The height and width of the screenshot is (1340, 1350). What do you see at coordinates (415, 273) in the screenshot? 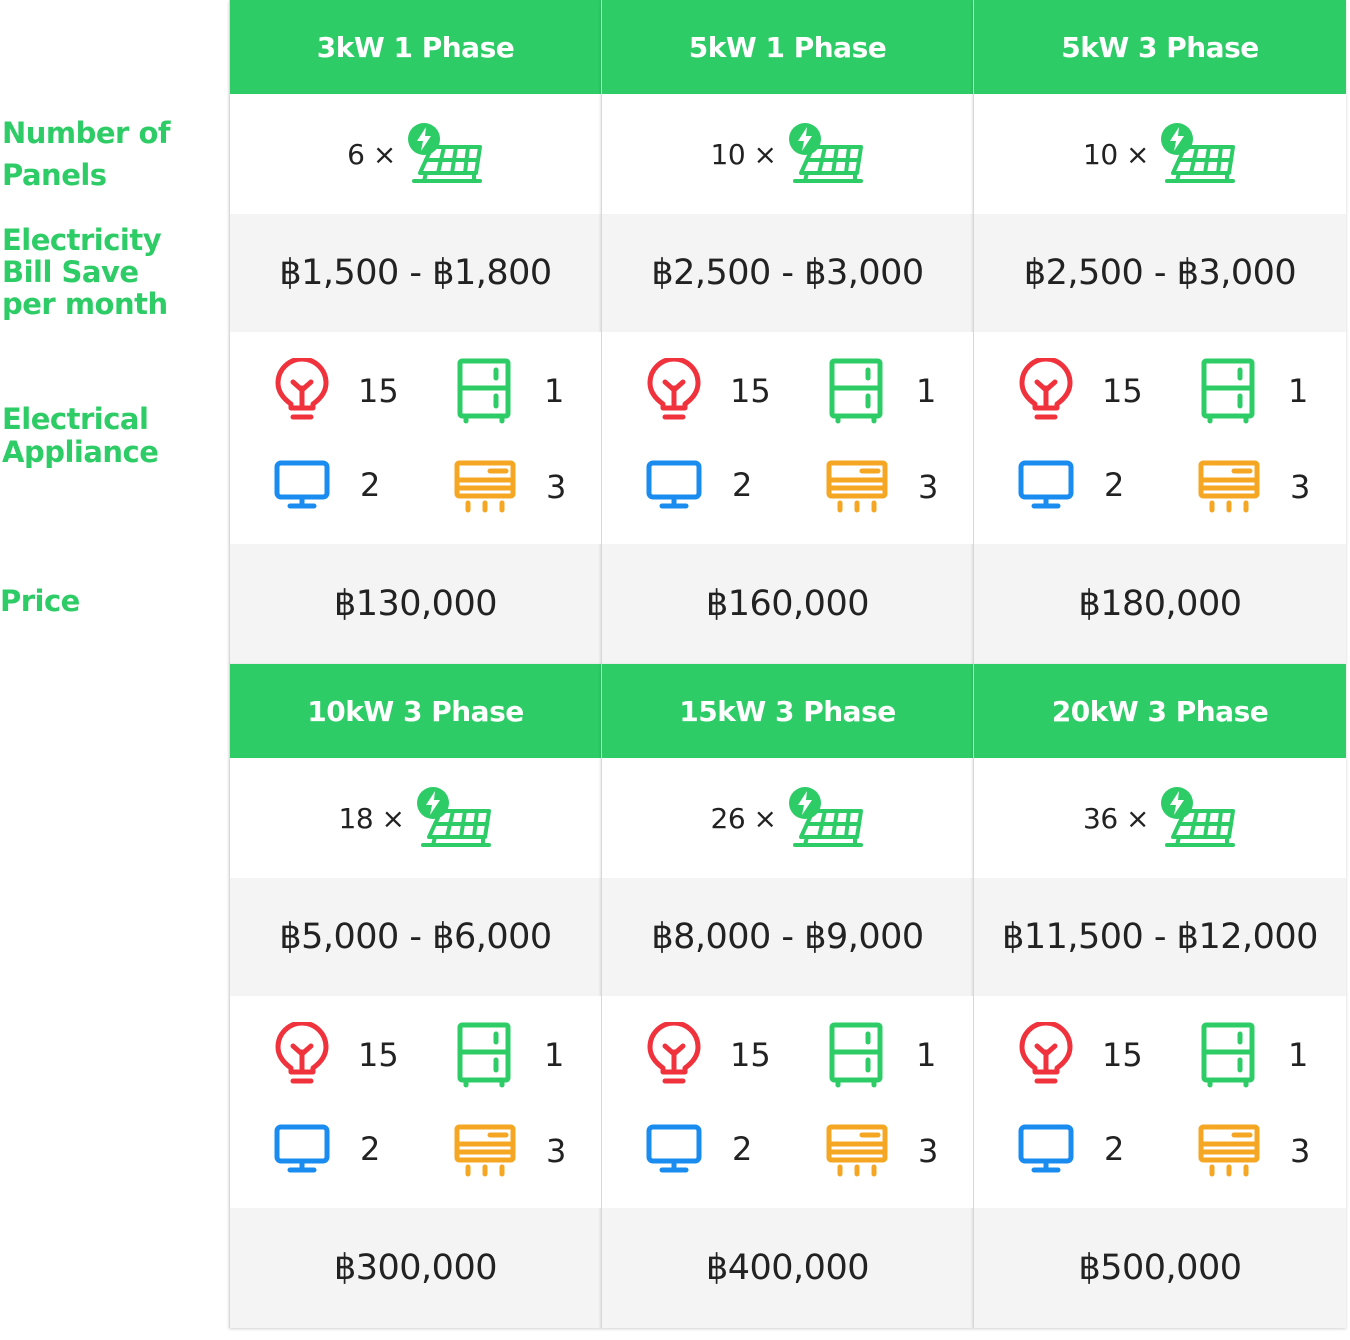
I see `bill-save-value: ฿1,500 - ฿1,800` at bounding box center [415, 273].